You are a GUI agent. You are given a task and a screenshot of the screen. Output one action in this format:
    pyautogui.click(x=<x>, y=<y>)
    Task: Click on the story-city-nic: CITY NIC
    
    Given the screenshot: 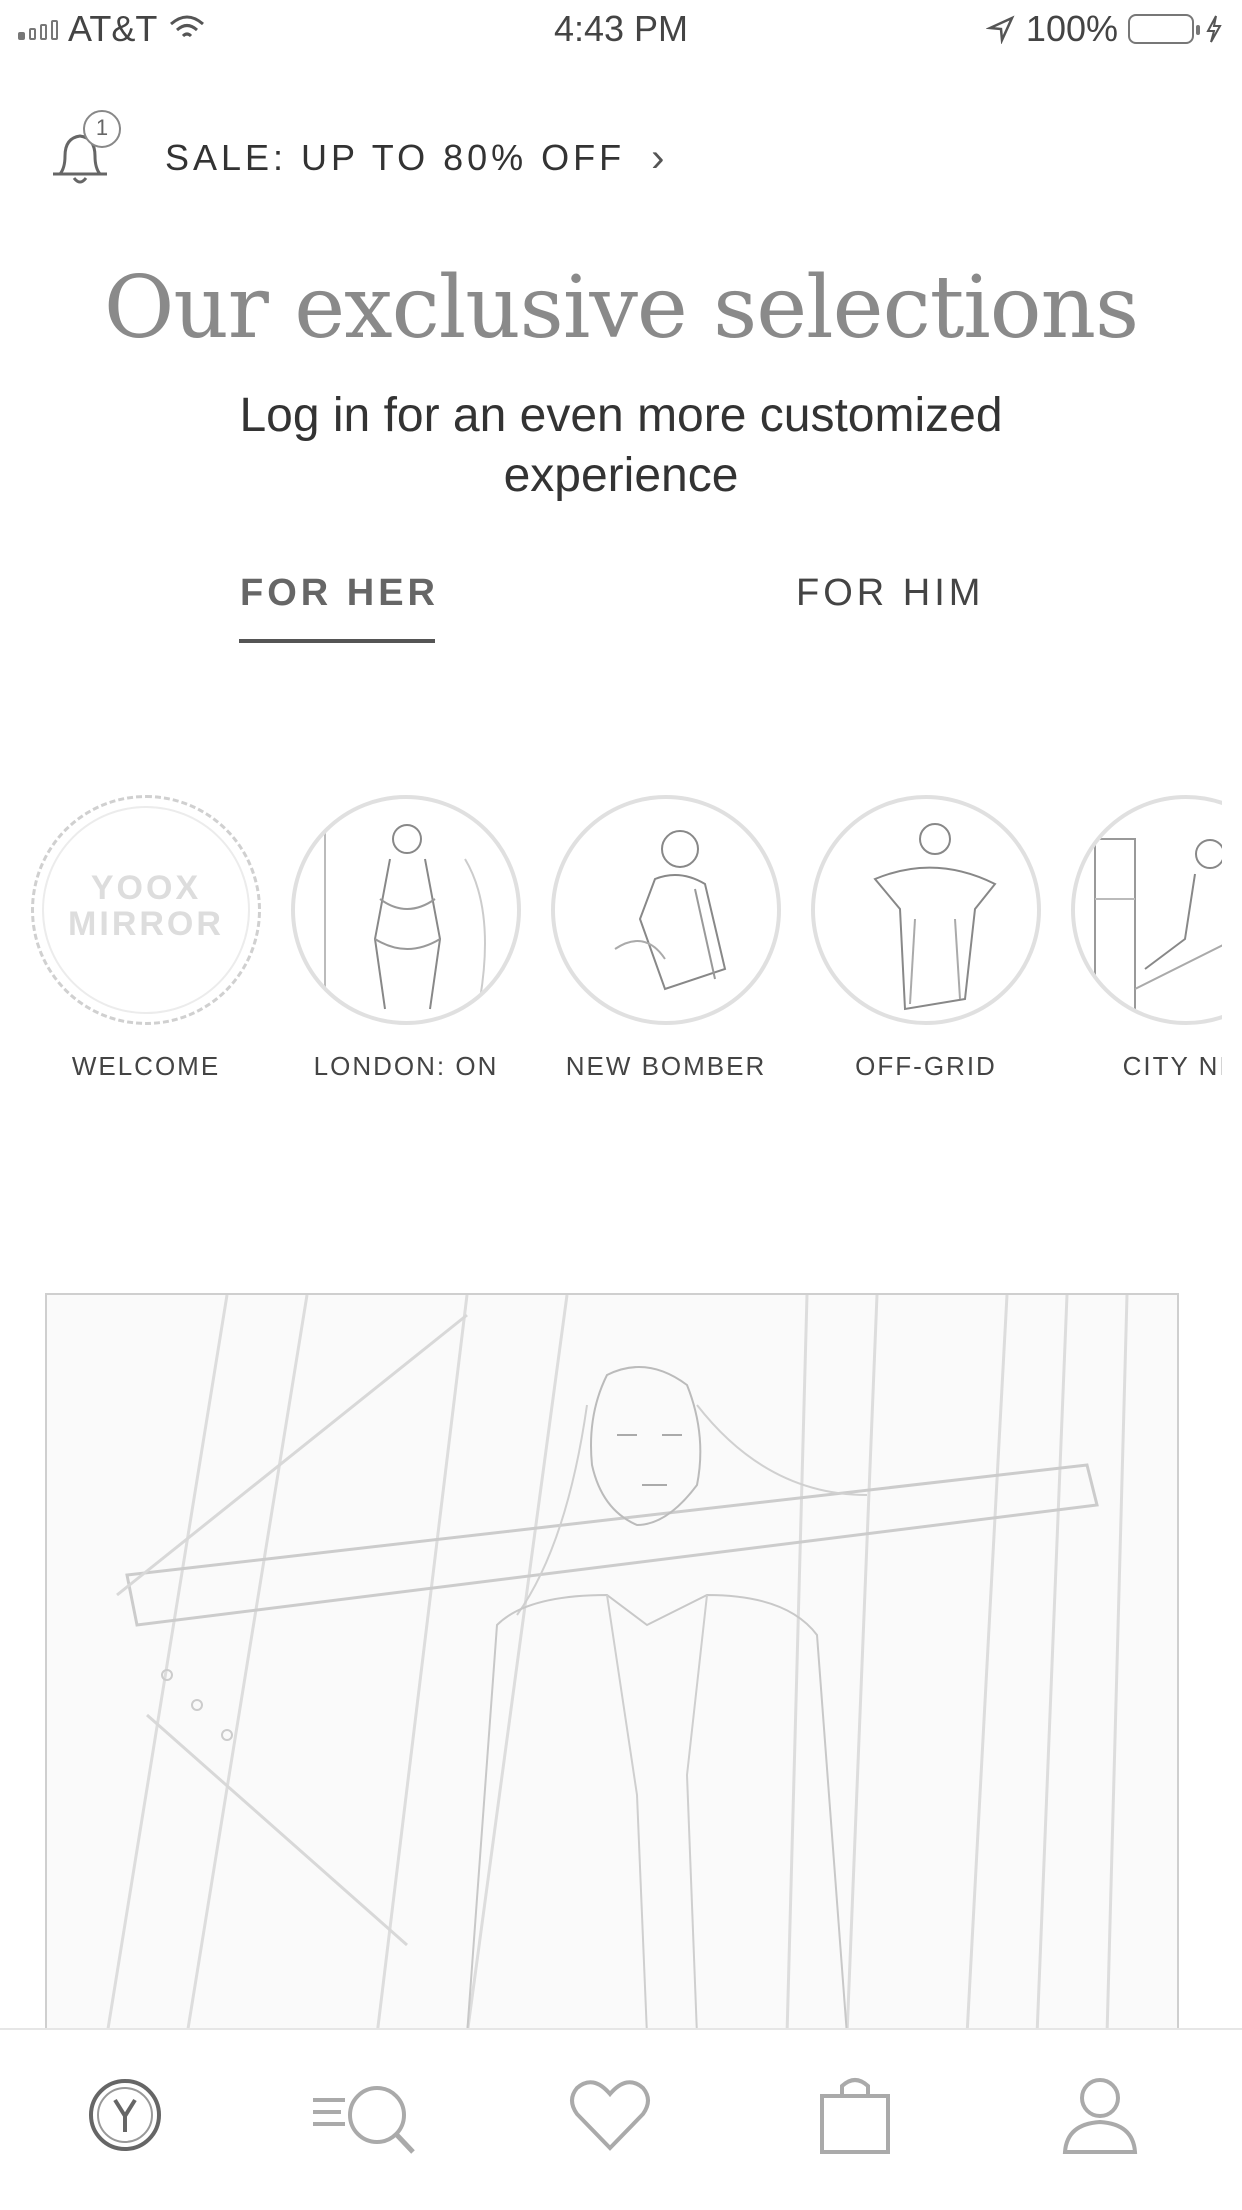 What is the action you would take?
    pyautogui.click(x=1139, y=938)
    